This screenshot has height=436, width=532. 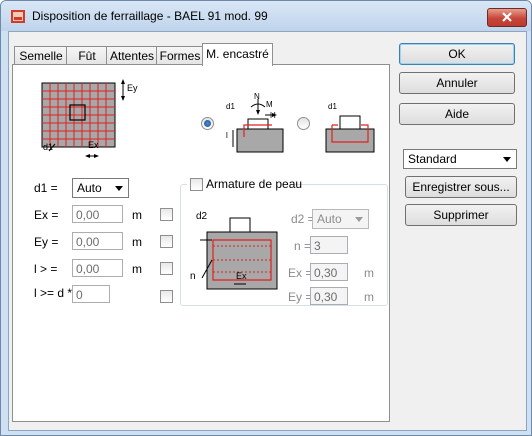 What do you see at coordinates (258, 126) in the screenshot?
I see `option-1-diagram` at bounding box center [258, 126].